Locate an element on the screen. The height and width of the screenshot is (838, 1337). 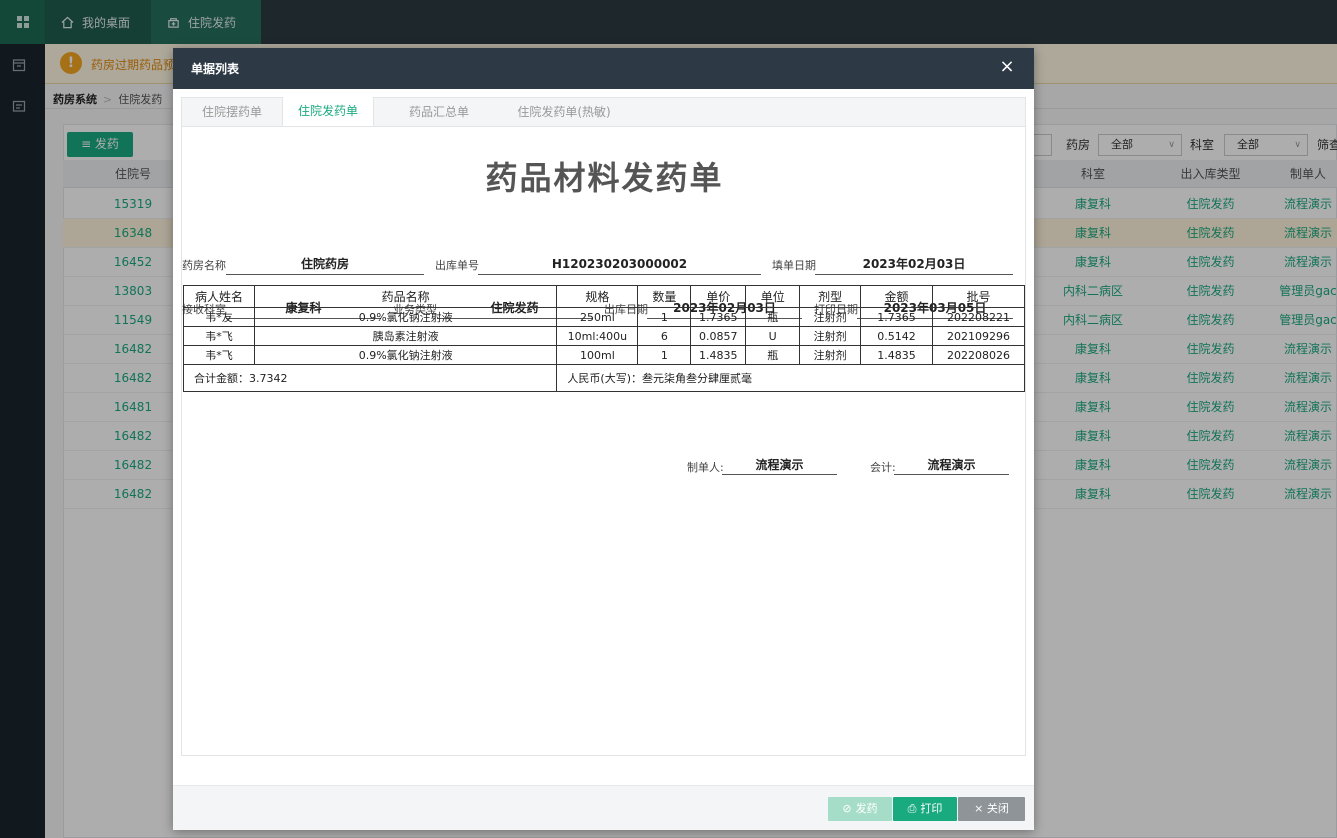
issue-button: ⊘ 发药 is located at coordinates (860, 809).